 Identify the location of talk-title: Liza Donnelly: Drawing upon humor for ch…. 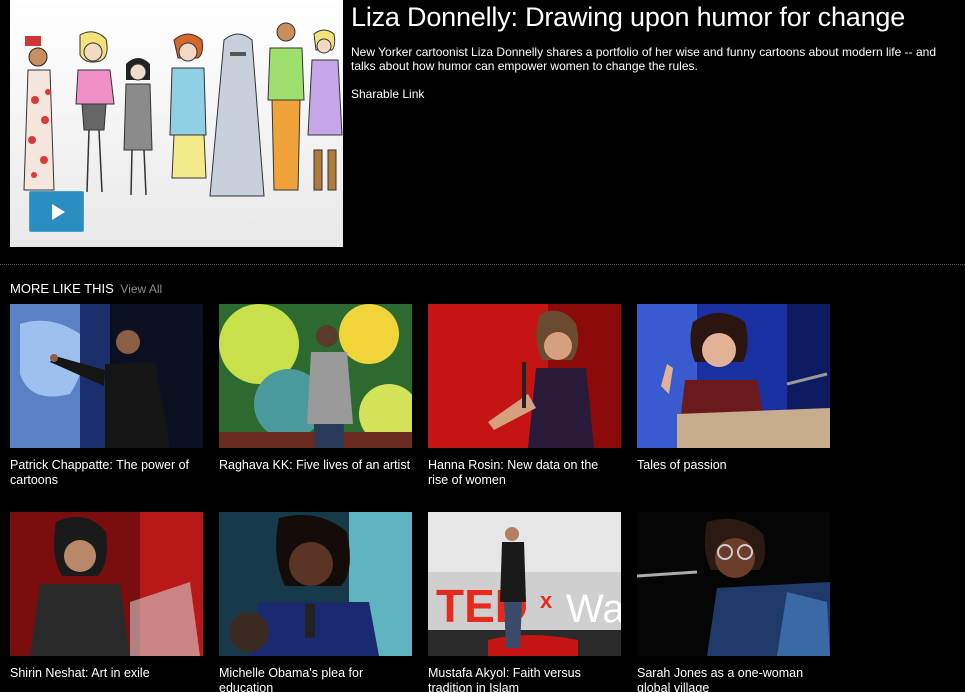
(628, 17).